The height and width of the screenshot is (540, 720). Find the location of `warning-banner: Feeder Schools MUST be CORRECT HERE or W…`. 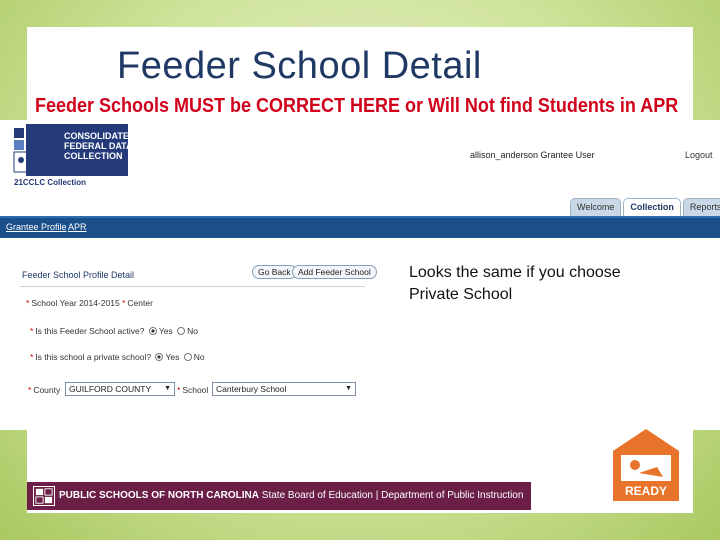

warning-banner: Feeder Schools MUST be CORRECT HERE or W… is located at coordinates (357, 106).